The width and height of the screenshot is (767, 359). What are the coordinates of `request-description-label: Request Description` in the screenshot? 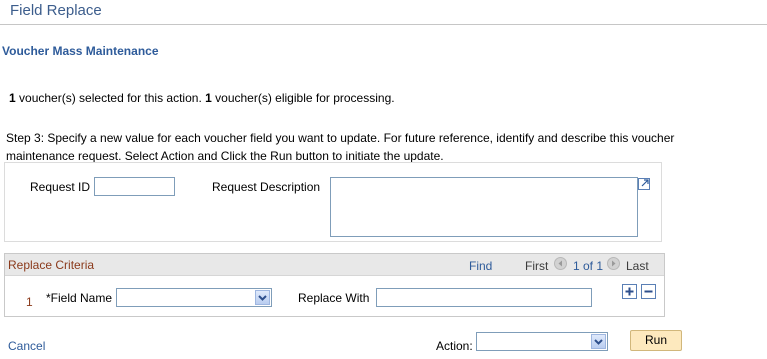 It's located at (266, 187).